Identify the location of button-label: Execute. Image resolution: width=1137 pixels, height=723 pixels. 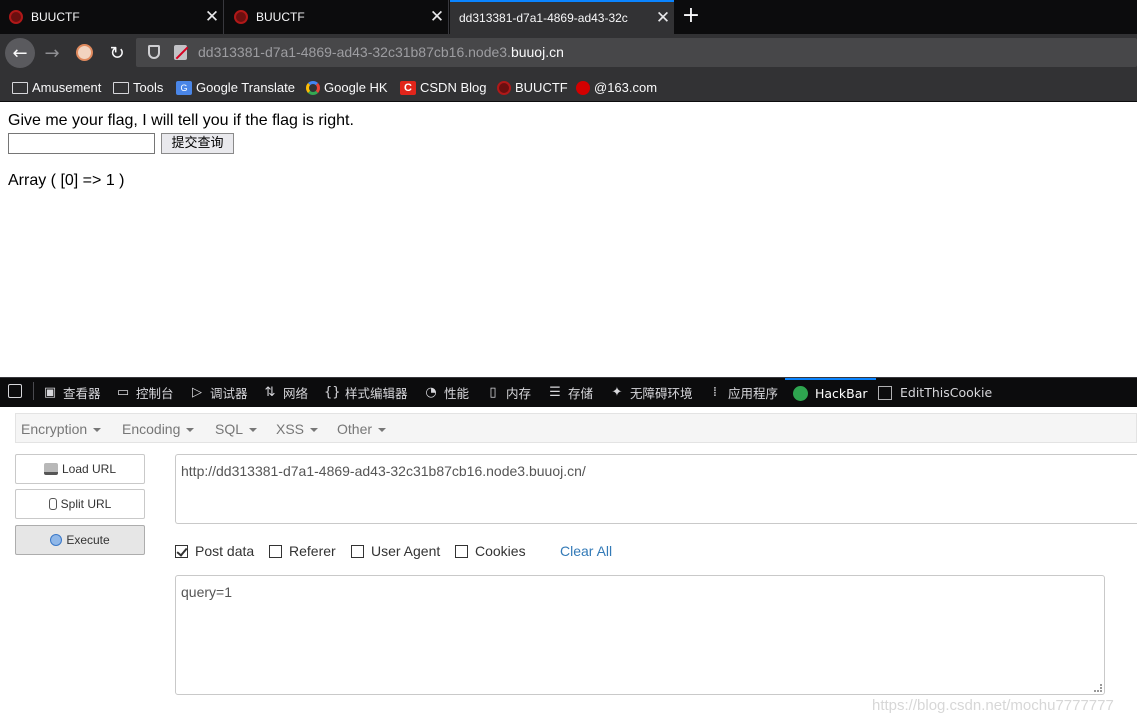
(88, 540).